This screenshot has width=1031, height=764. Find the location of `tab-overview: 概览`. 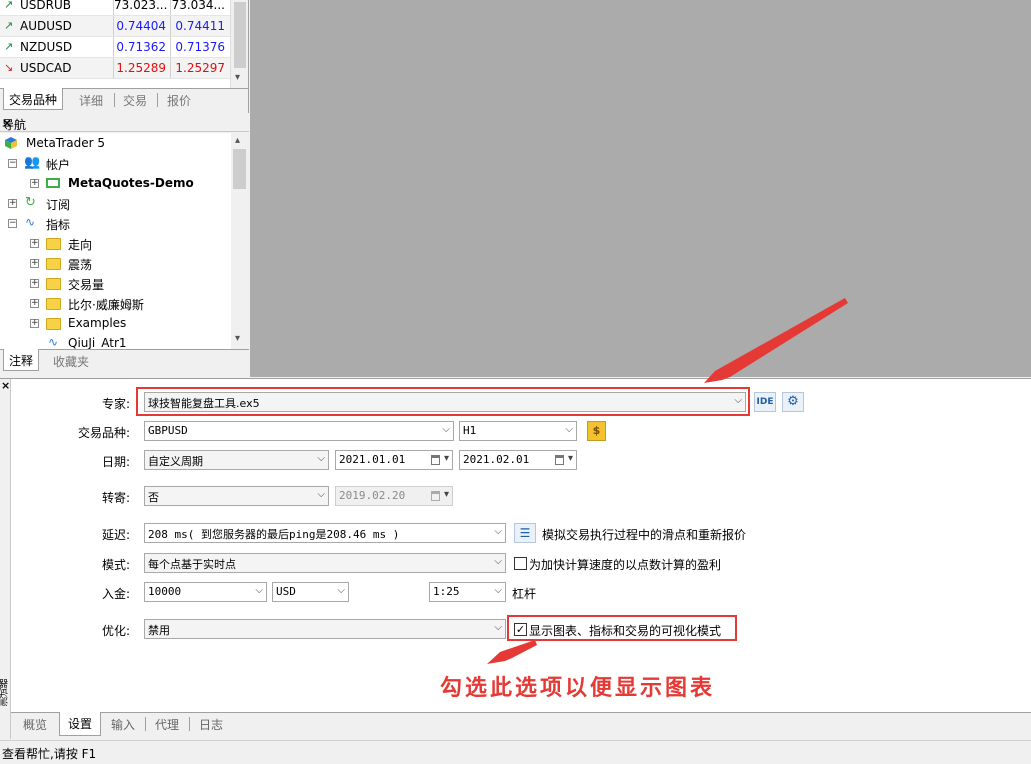

tab-overview: 概览 is located at coordinates (35, 724).